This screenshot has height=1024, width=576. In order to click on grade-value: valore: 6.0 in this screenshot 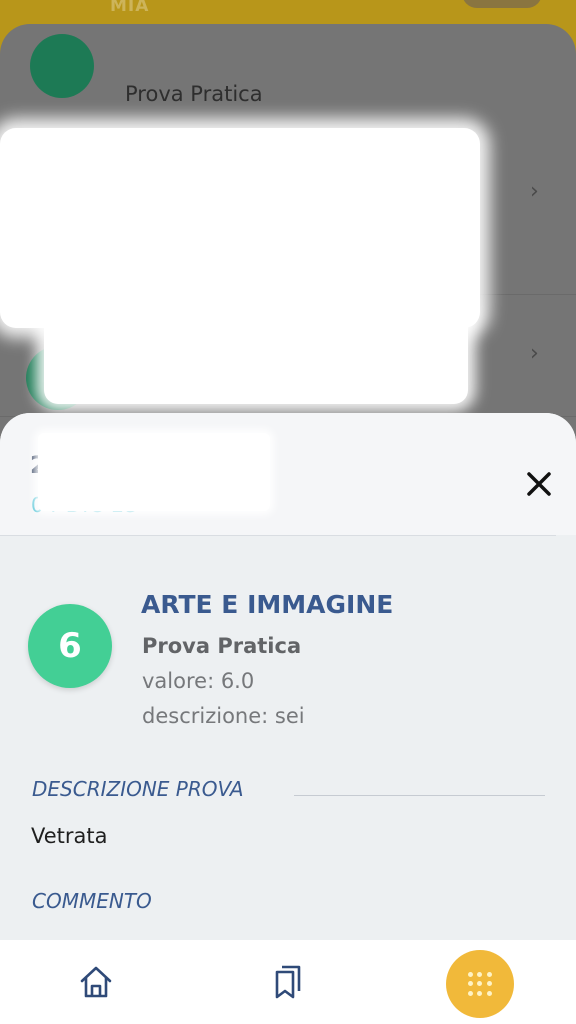, I will do `click(198, 681)`.